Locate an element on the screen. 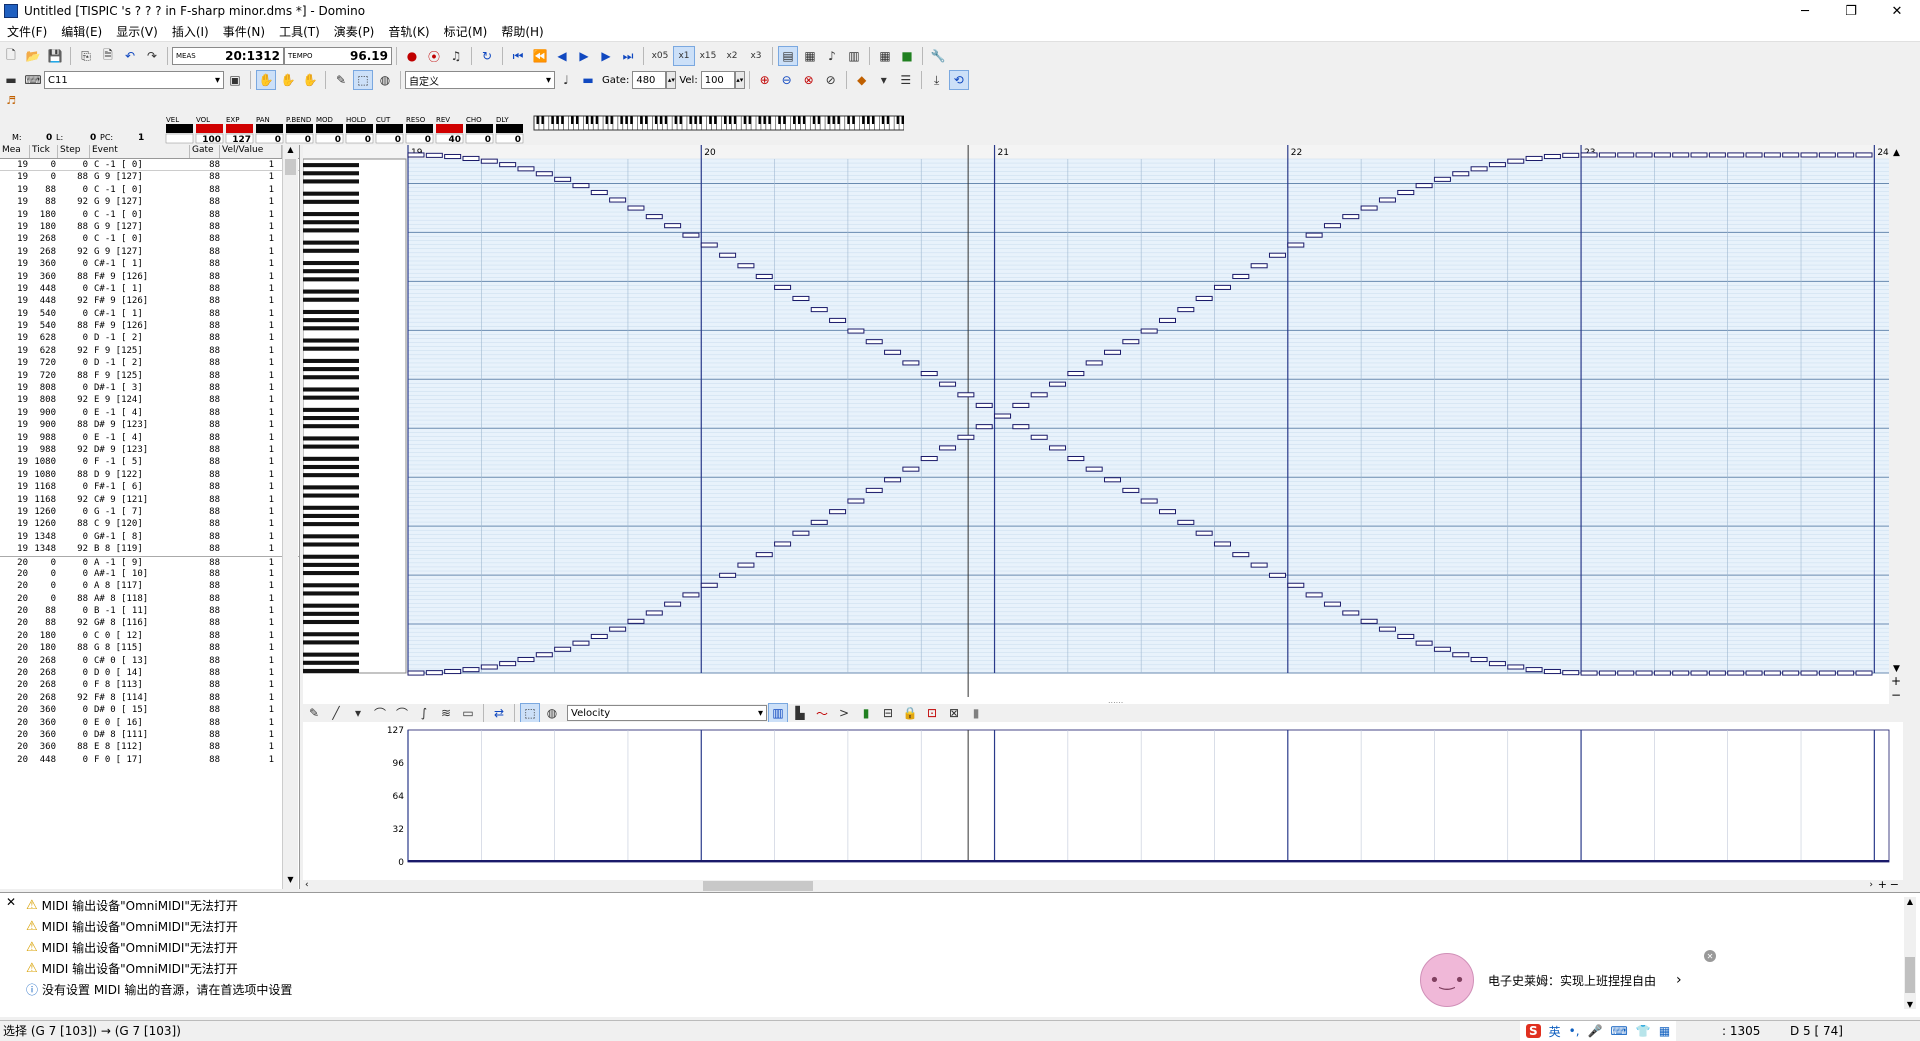  settings-wrench-icon: 🔧 is located at coordinates (938, 56).